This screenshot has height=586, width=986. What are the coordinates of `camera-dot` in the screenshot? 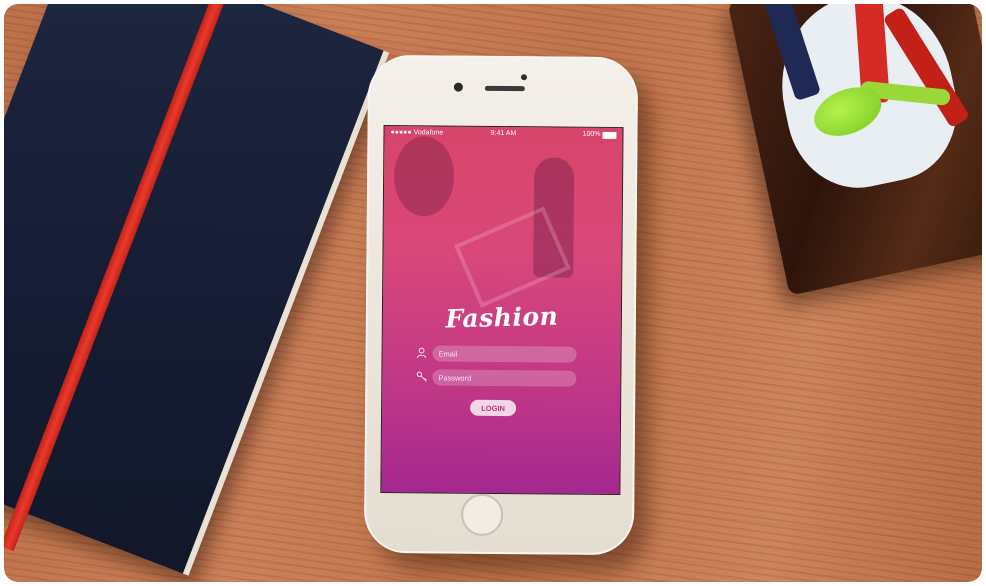 It's located at (524, 77).